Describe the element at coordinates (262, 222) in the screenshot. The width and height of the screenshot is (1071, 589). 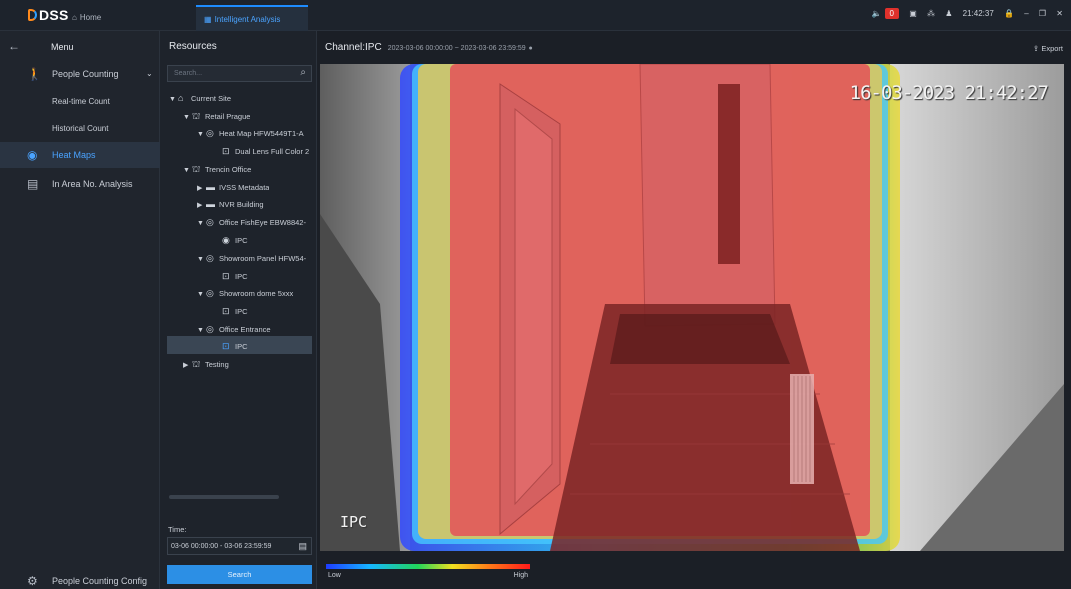
I see `tree-node-label: Office FishEye EBW8842-` at that location.